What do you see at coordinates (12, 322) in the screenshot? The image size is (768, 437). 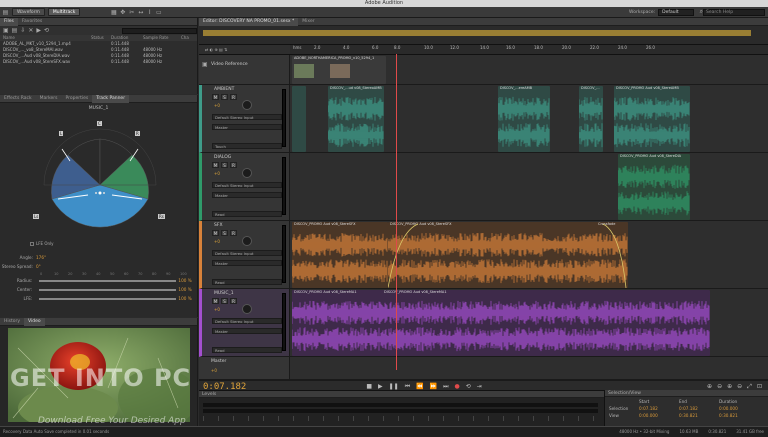 I see `tab-history: History` at bounding box center [12, 322].